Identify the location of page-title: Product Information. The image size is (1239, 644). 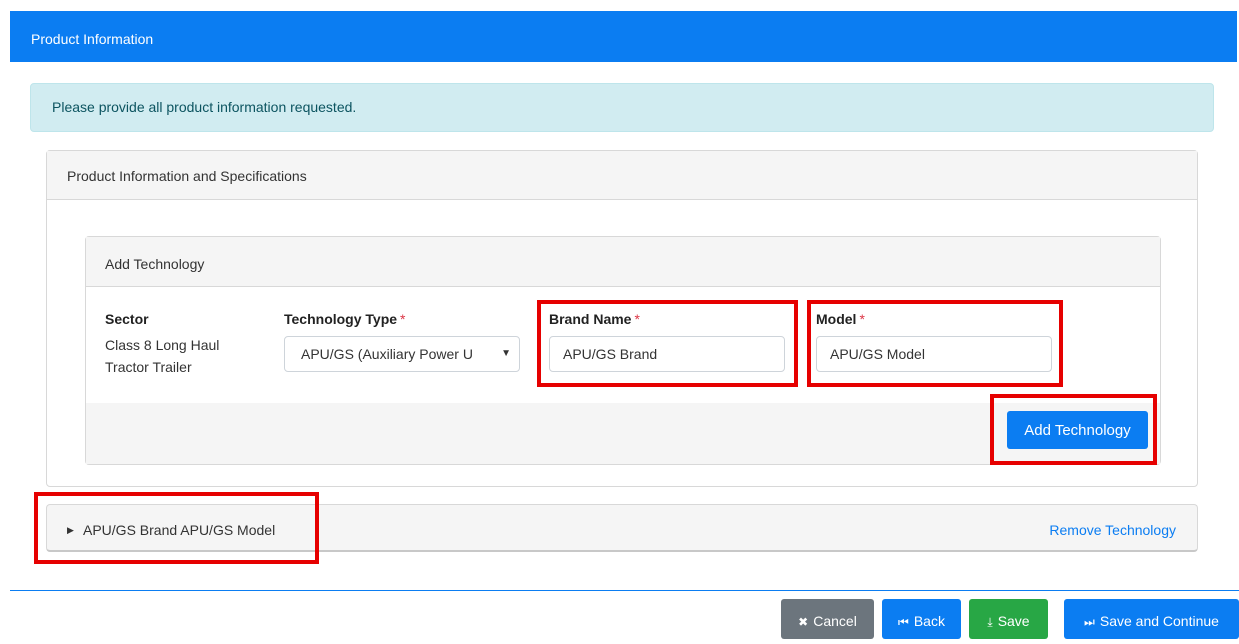
(92, 39).